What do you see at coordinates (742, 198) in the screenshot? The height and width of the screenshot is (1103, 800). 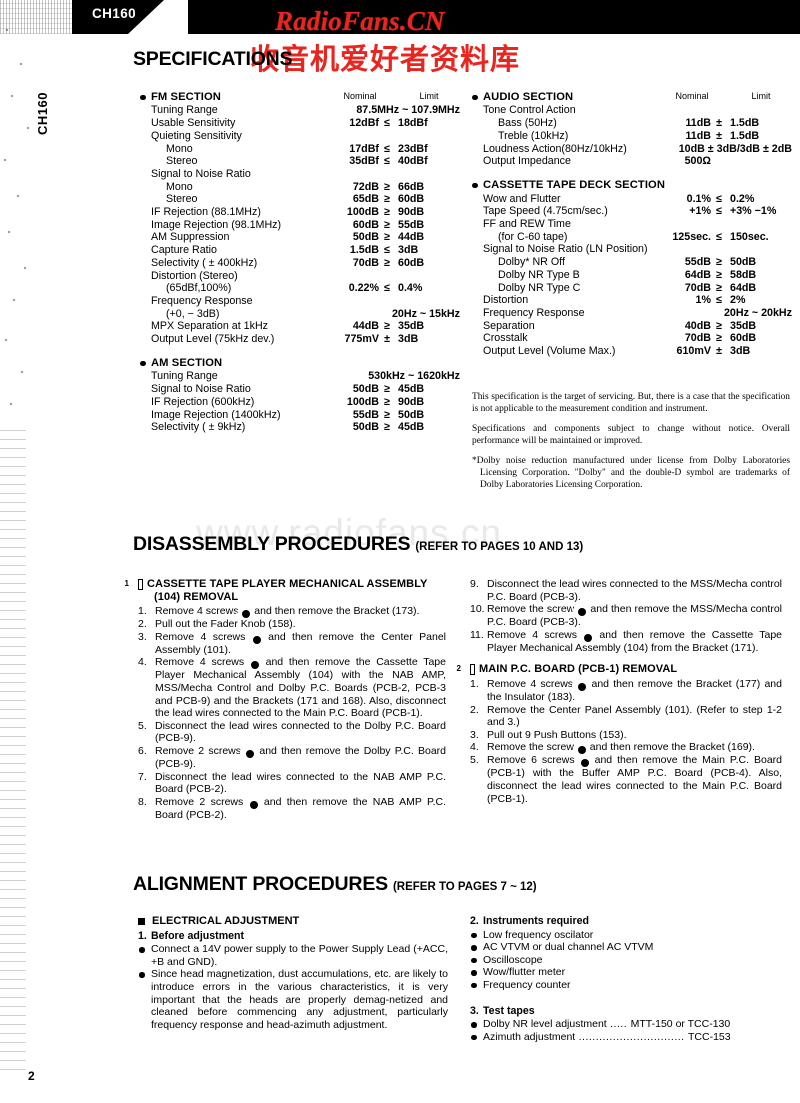 I see `spec-limit: 0.2%` at bounding box center [742, 198].